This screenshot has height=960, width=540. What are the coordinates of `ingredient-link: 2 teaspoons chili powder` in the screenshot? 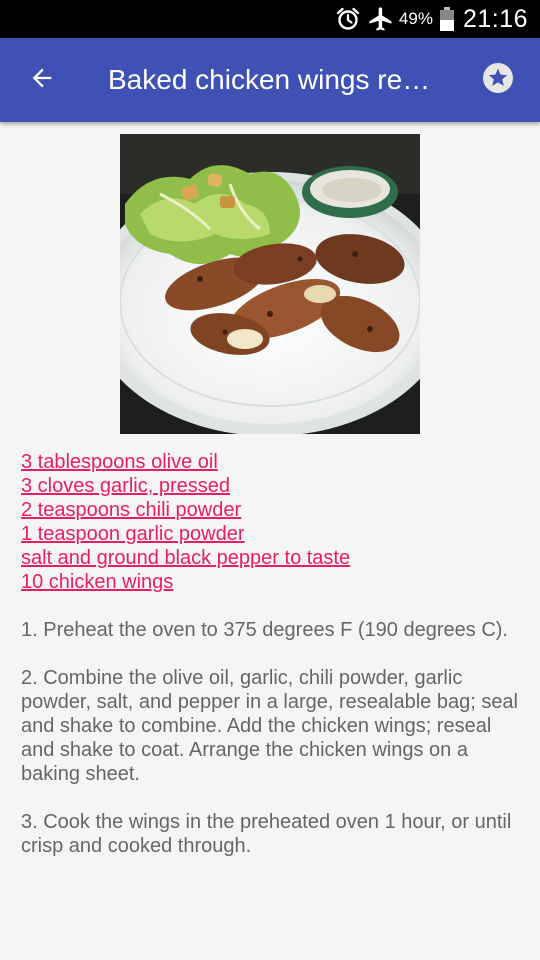 It's located at (271, 510).